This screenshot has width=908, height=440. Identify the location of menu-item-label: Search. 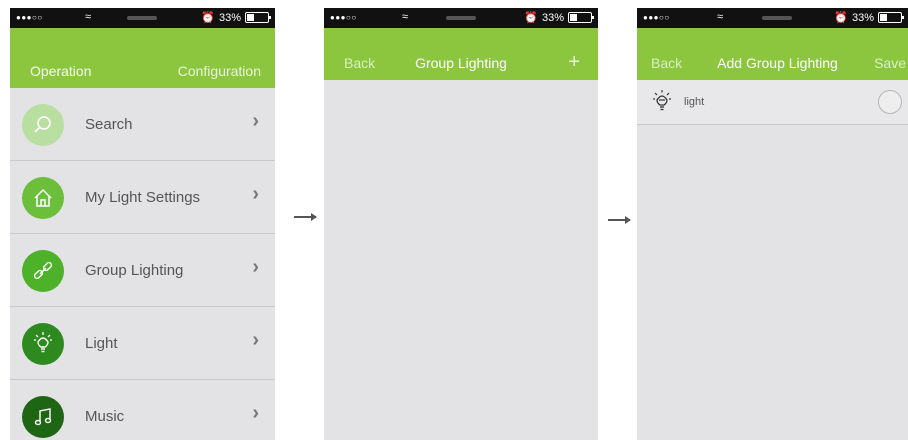
(109, 124).